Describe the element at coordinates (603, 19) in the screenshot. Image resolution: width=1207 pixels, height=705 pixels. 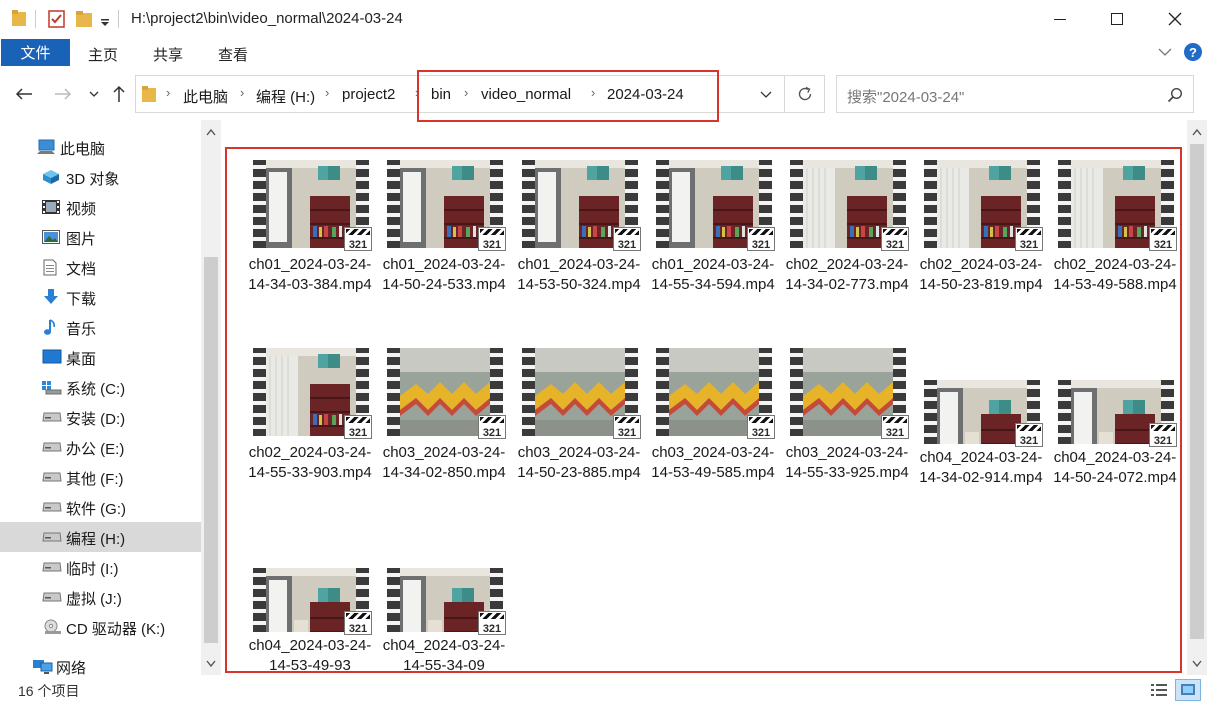
I see `title-bar: H:\project2\bin\video_normal\2024-03-24` at that location.